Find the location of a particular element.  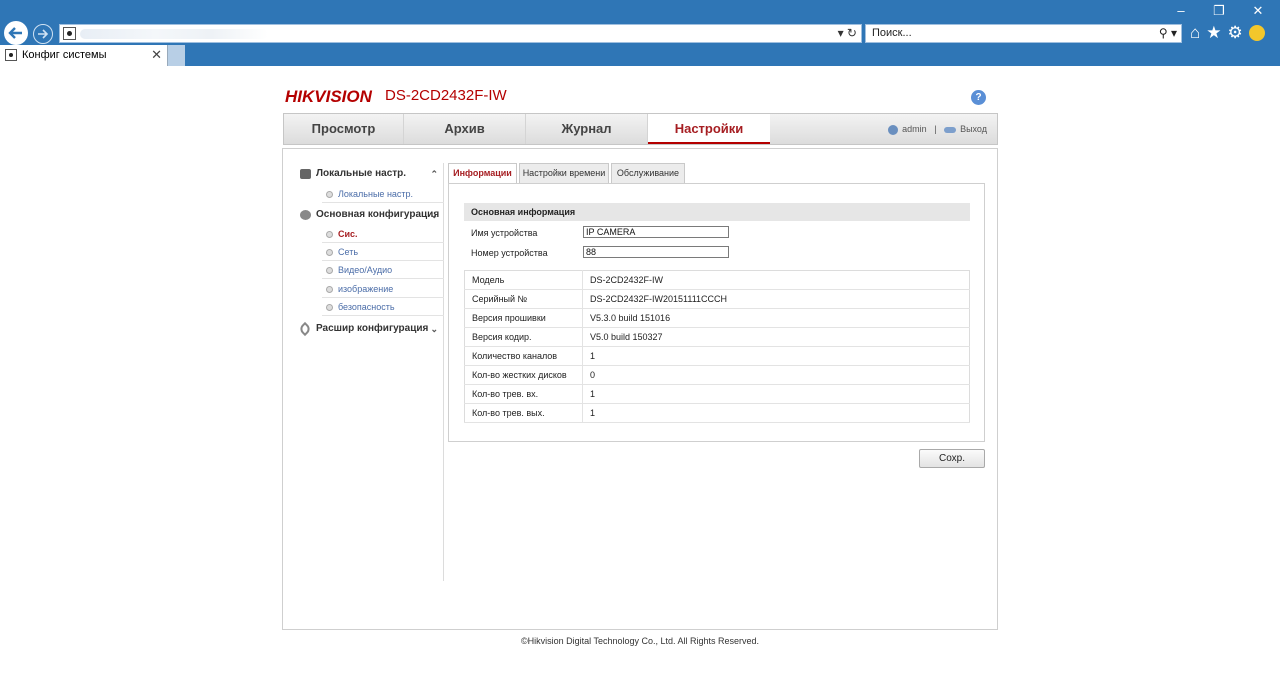

sidebar-item-system: Сис. is located at coordinates (383, 234).